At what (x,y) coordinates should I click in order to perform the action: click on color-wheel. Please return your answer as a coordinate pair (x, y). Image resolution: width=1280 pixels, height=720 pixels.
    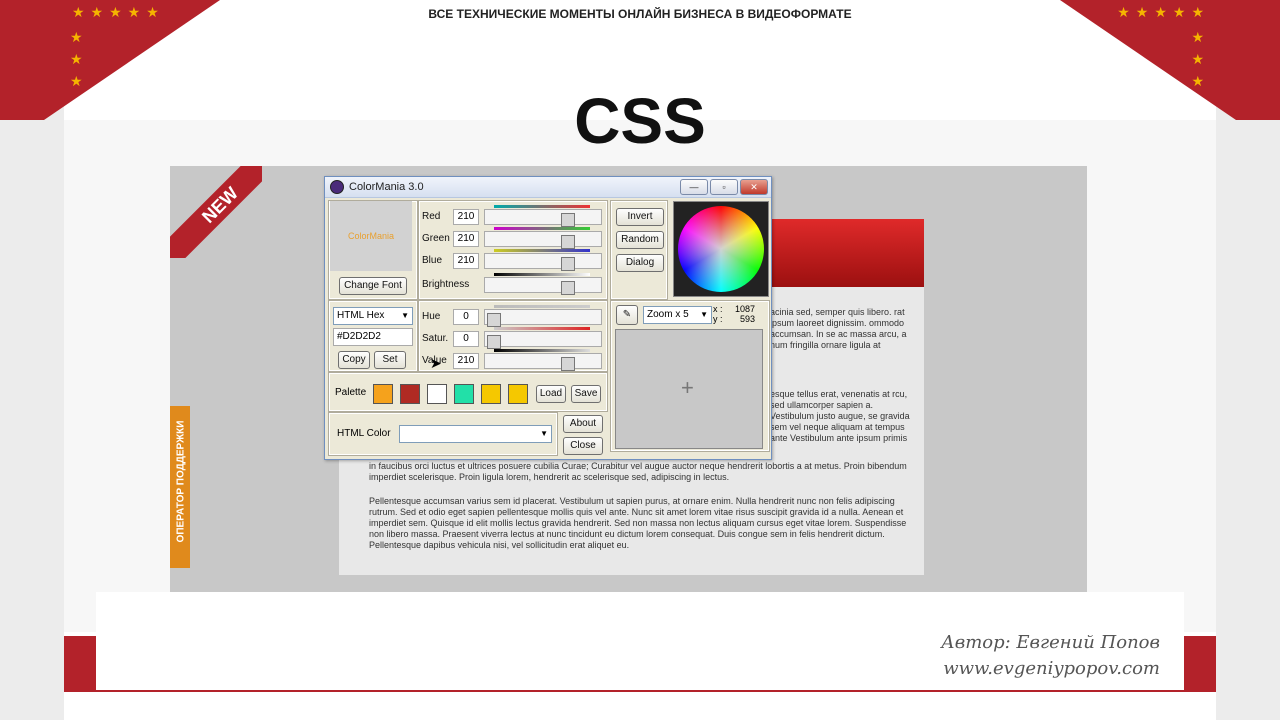
    Looking at the image, I should click on (721, 249).